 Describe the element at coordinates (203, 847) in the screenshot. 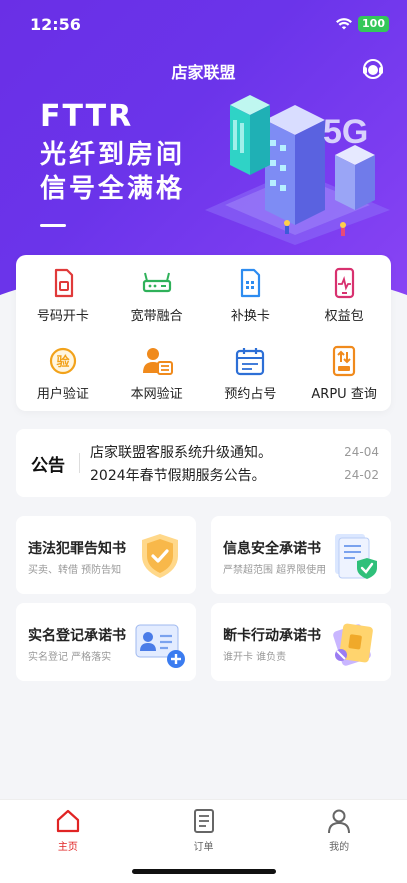

I see `tab-label: 订单` at that location.